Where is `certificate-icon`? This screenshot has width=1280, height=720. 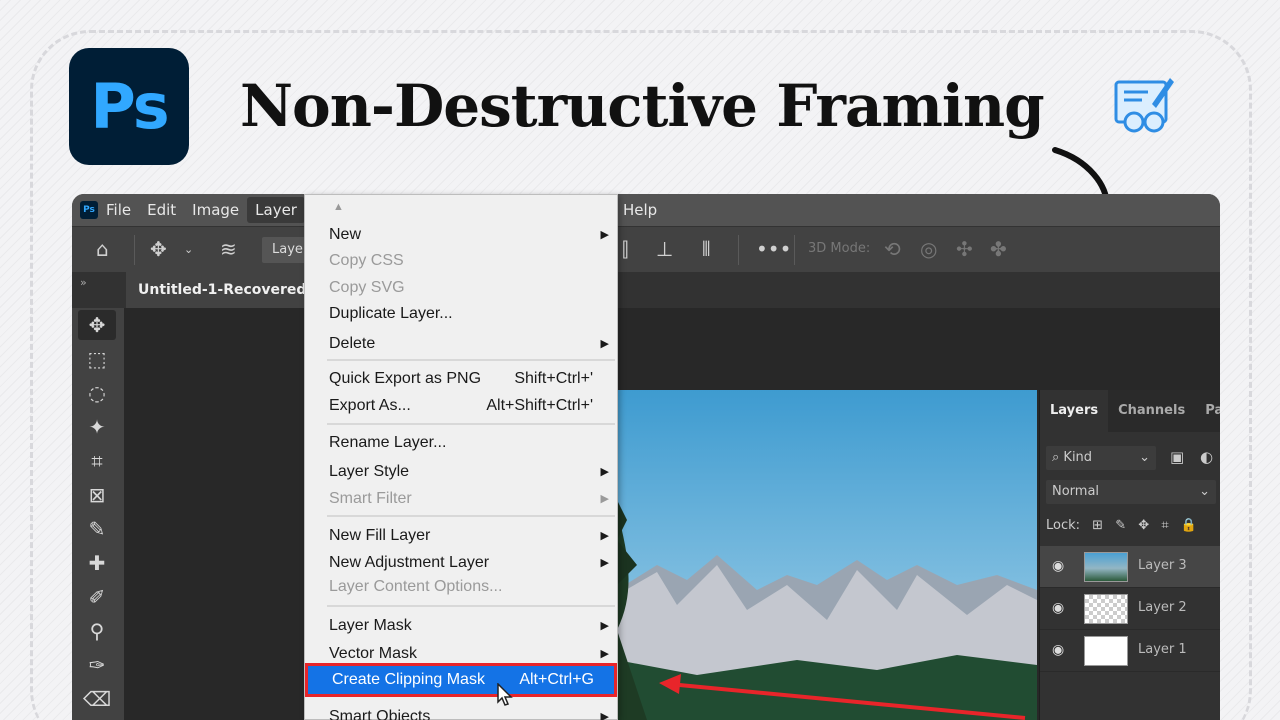 certificate-icon is located at coordinates (1144, 105).